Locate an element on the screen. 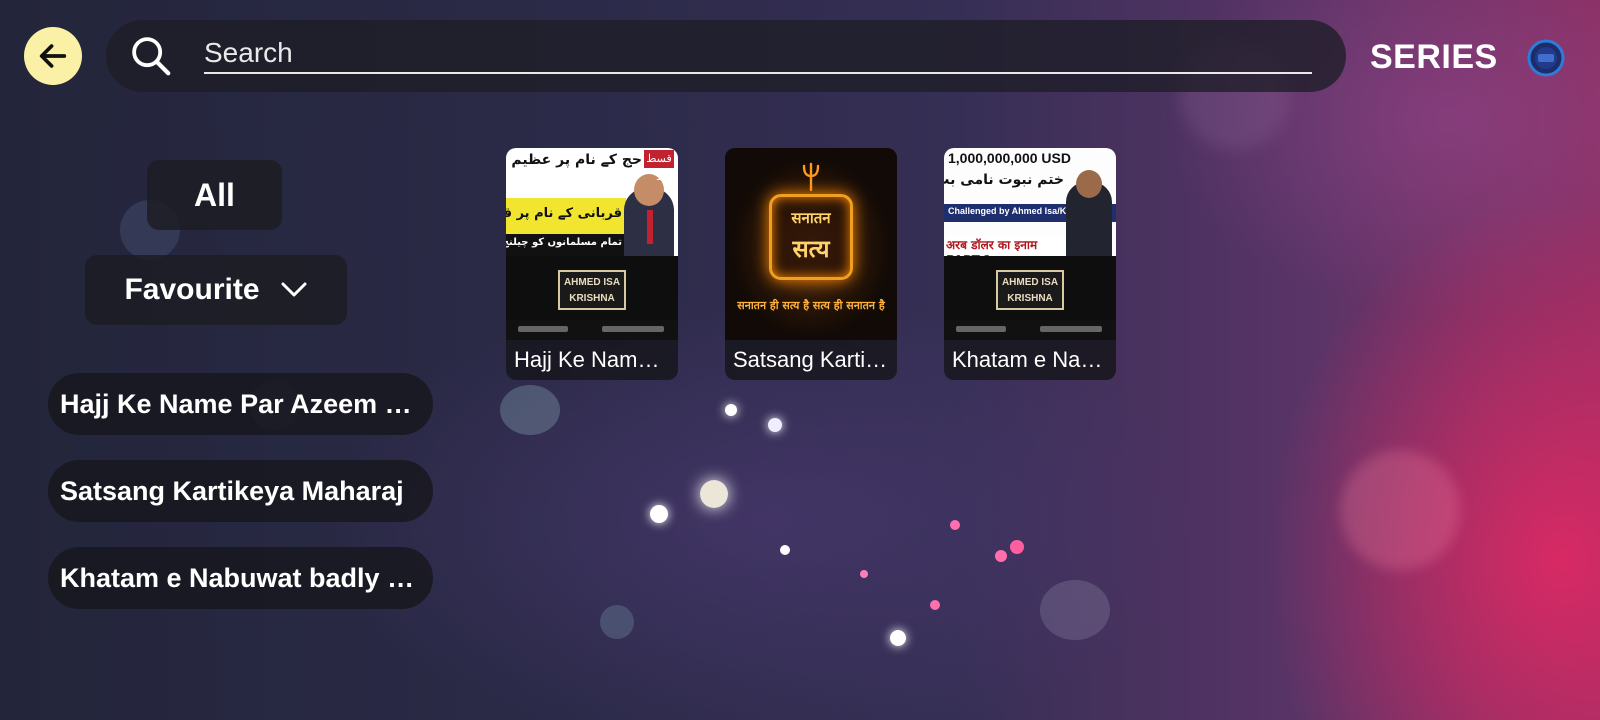 The height and width of the screenshot is (720, 1600). thumb-headline: सनातन is located at coordinates (811, 218).